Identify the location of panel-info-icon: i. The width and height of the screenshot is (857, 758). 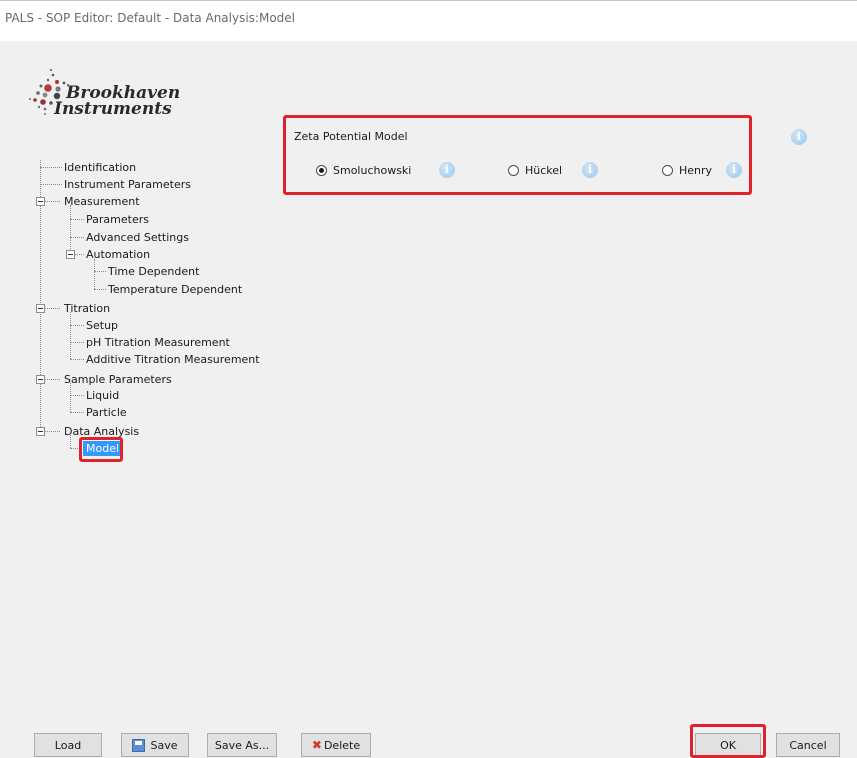
(799, 137).